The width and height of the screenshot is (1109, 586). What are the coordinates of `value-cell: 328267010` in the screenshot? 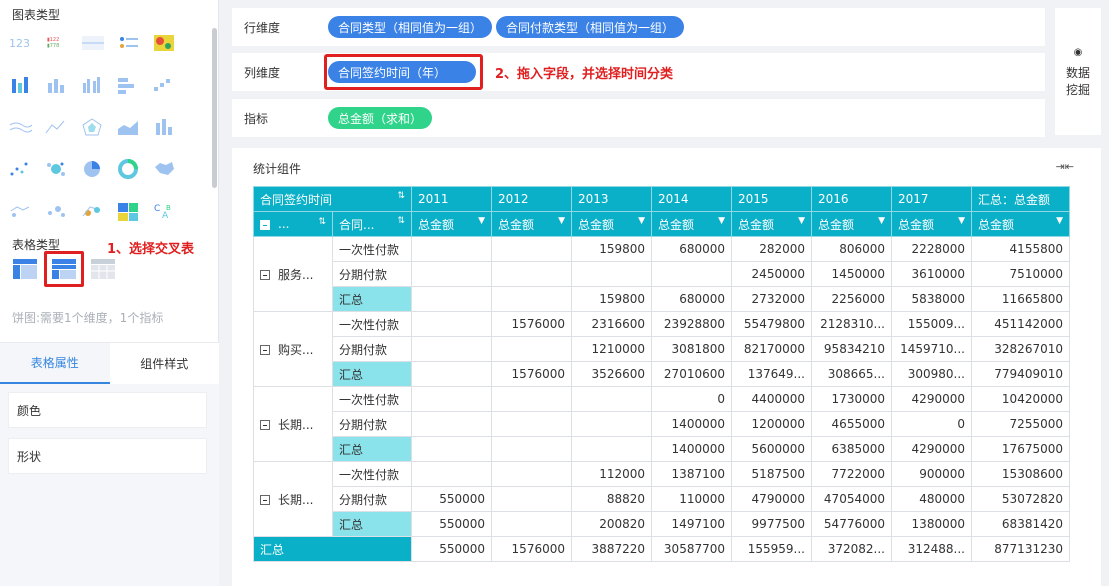 It's located at (1020, 349).